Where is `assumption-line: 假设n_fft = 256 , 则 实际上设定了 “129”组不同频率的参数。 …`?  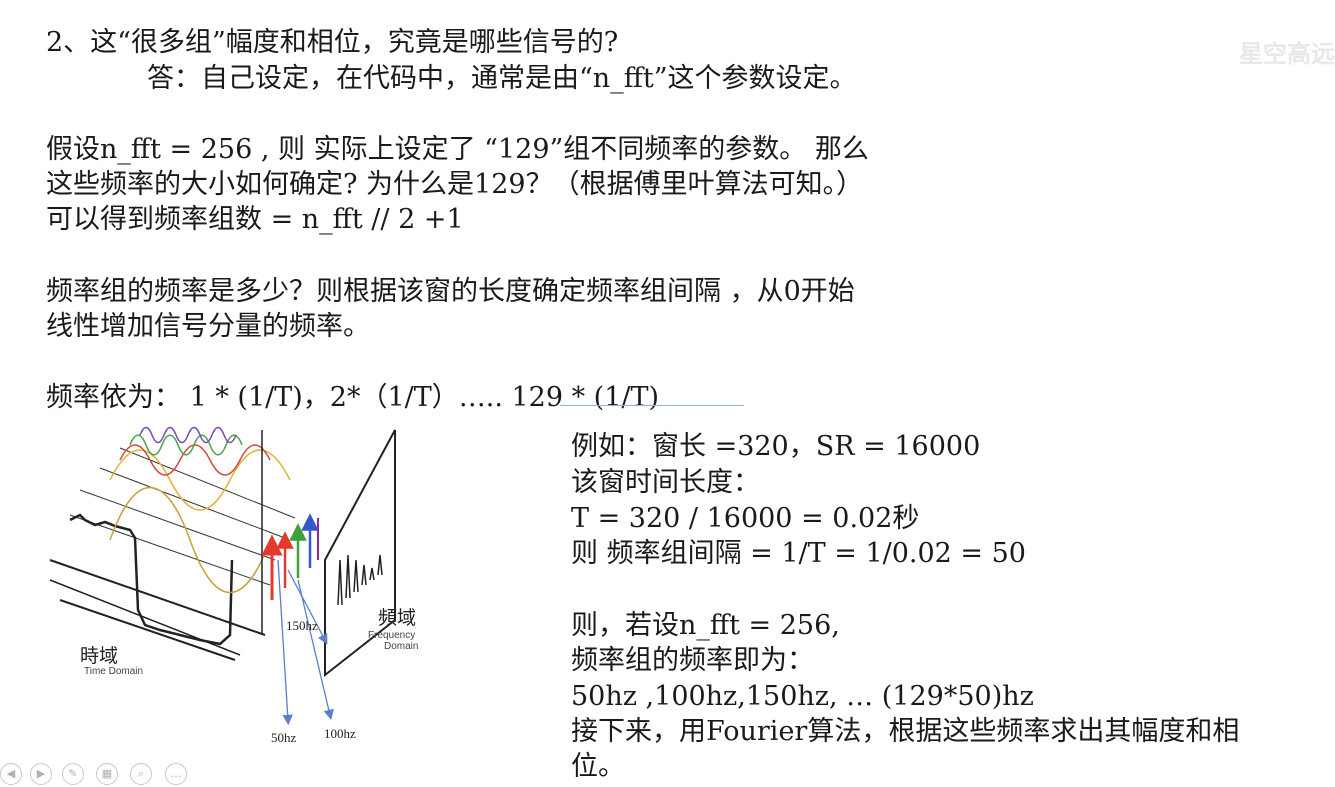 assumption-line: 假设n_fft = 256 , 则 实际上设定了 “129”组不同频率的参数。 … is located at coordinates (457, 149).